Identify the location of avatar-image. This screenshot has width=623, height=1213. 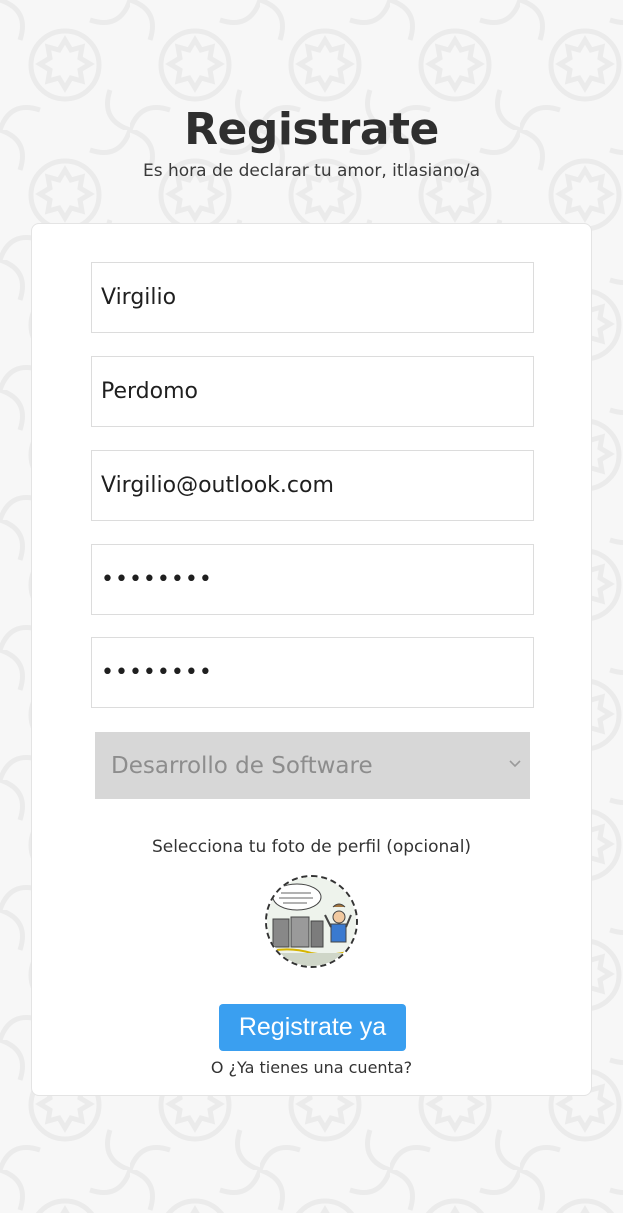
(311, 921).